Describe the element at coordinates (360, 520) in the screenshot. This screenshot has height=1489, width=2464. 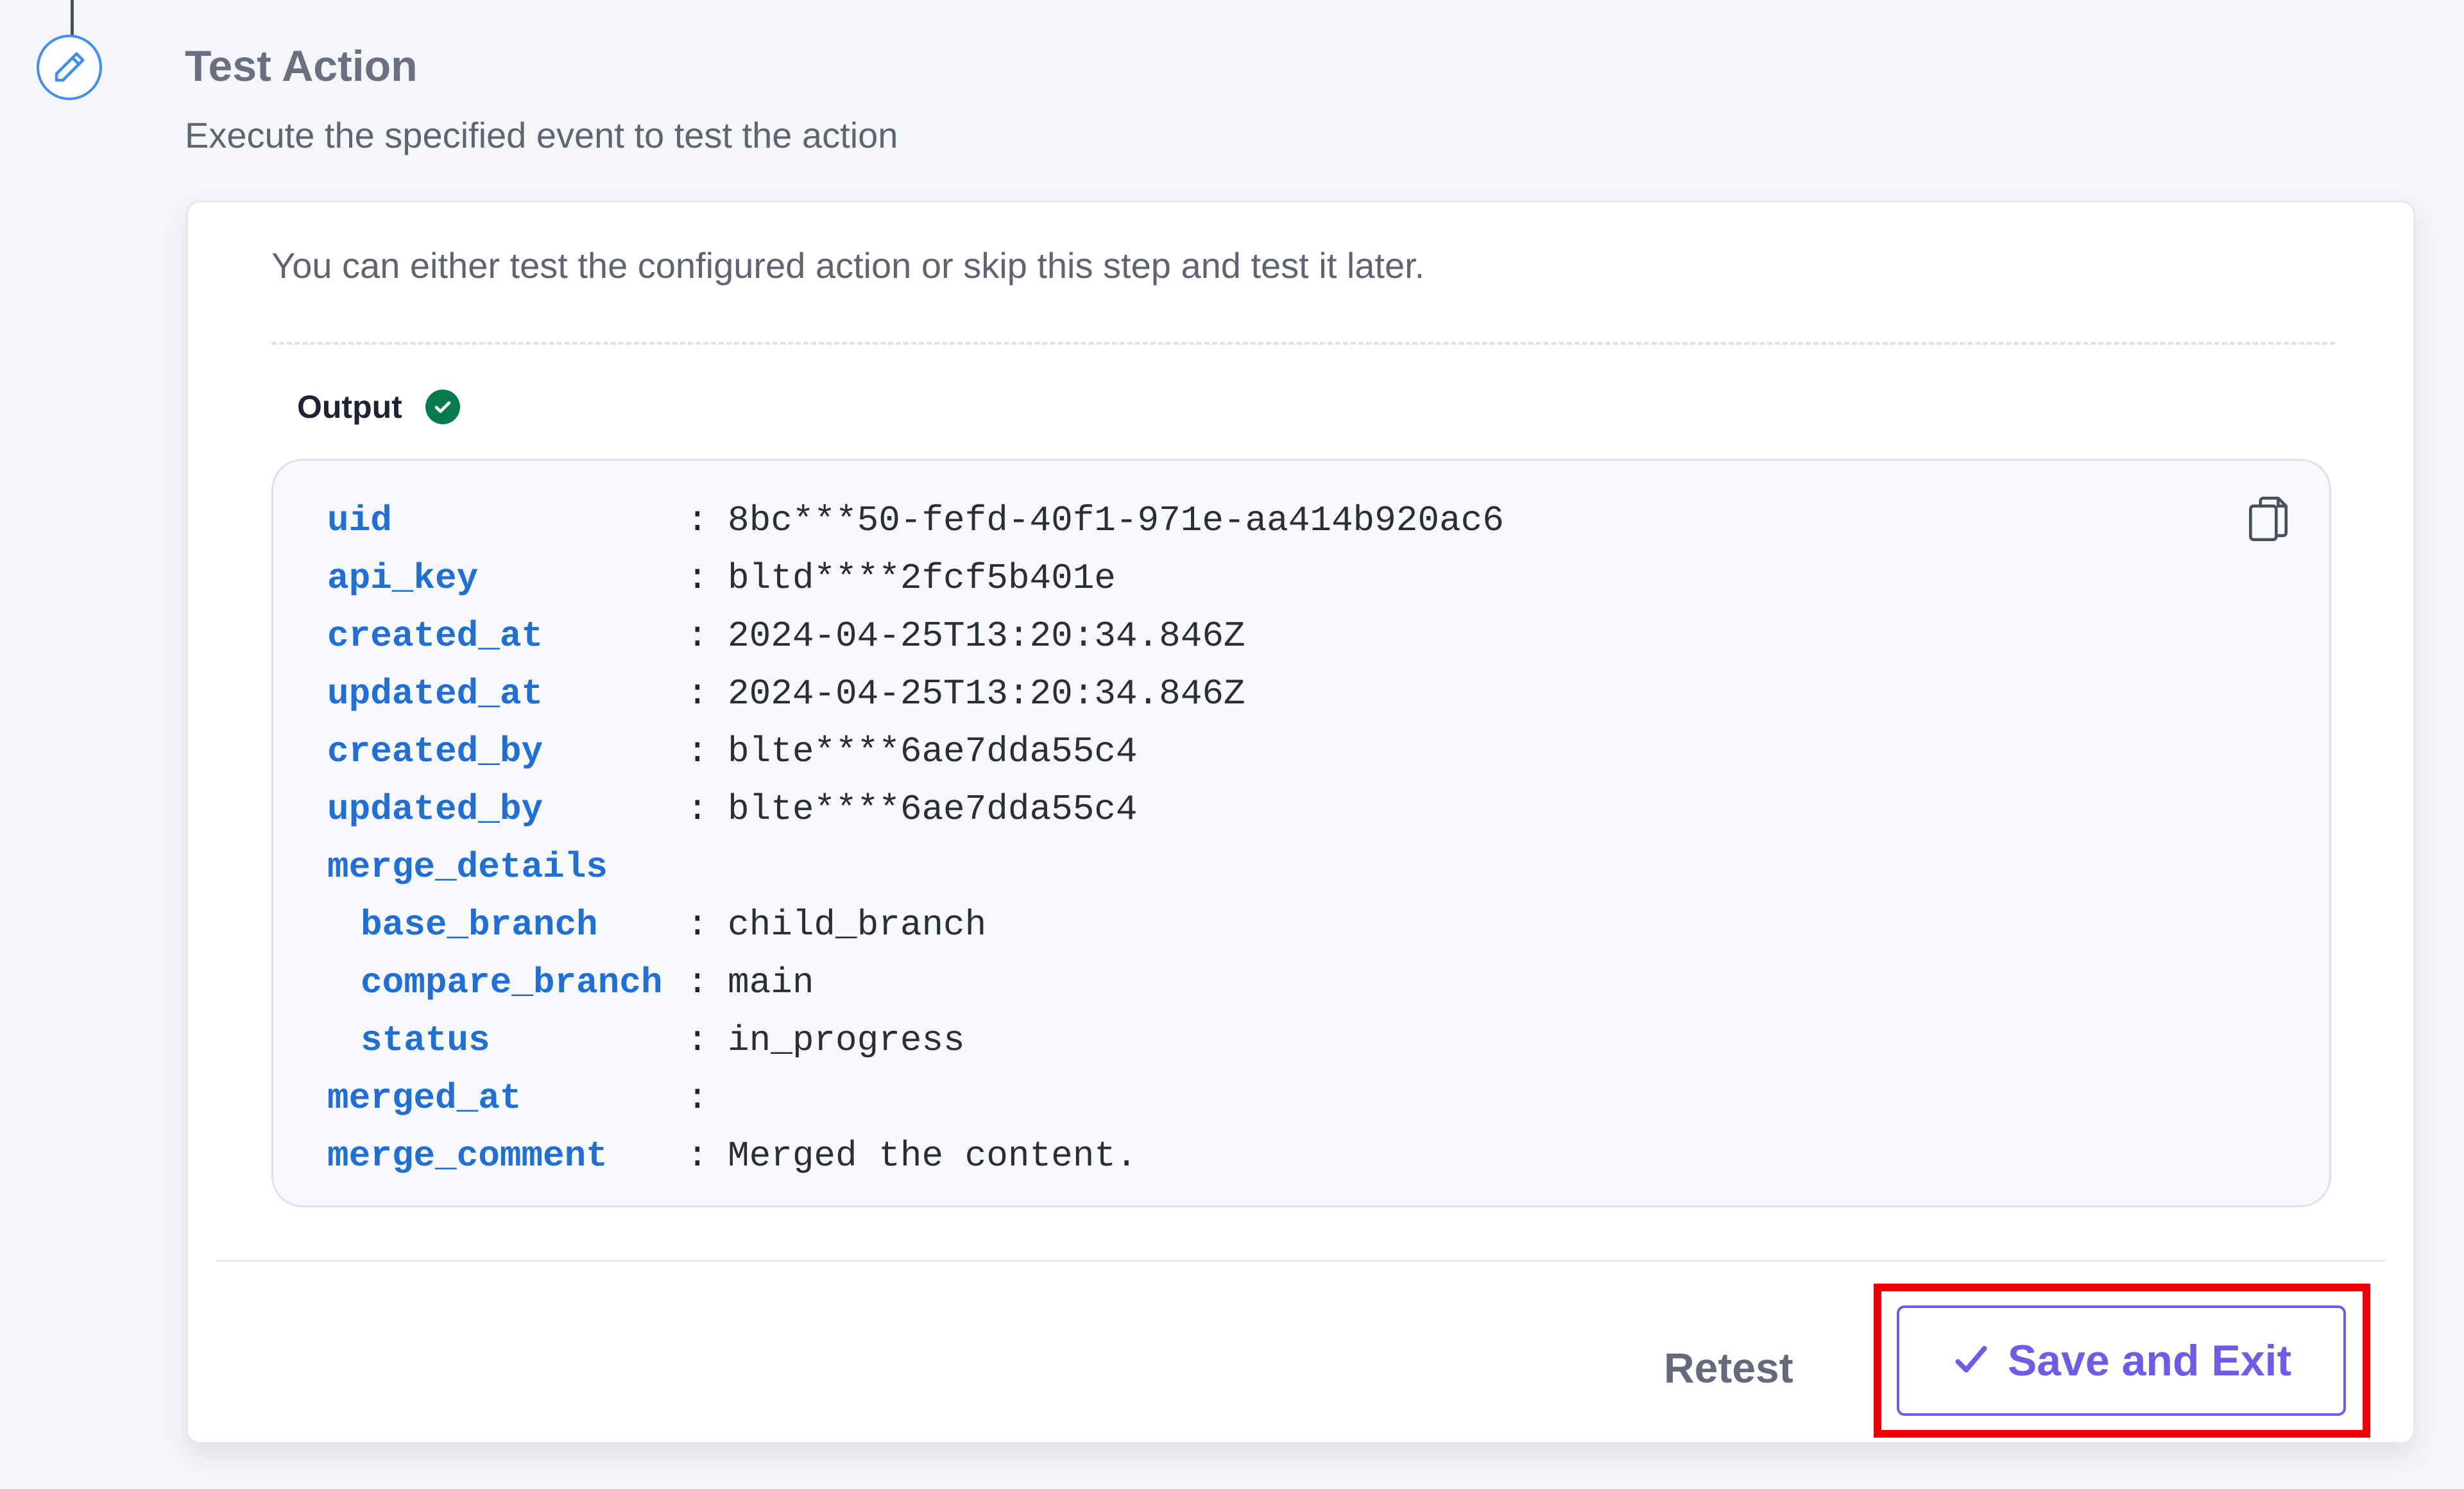
I see `output-key: uid` at that location.